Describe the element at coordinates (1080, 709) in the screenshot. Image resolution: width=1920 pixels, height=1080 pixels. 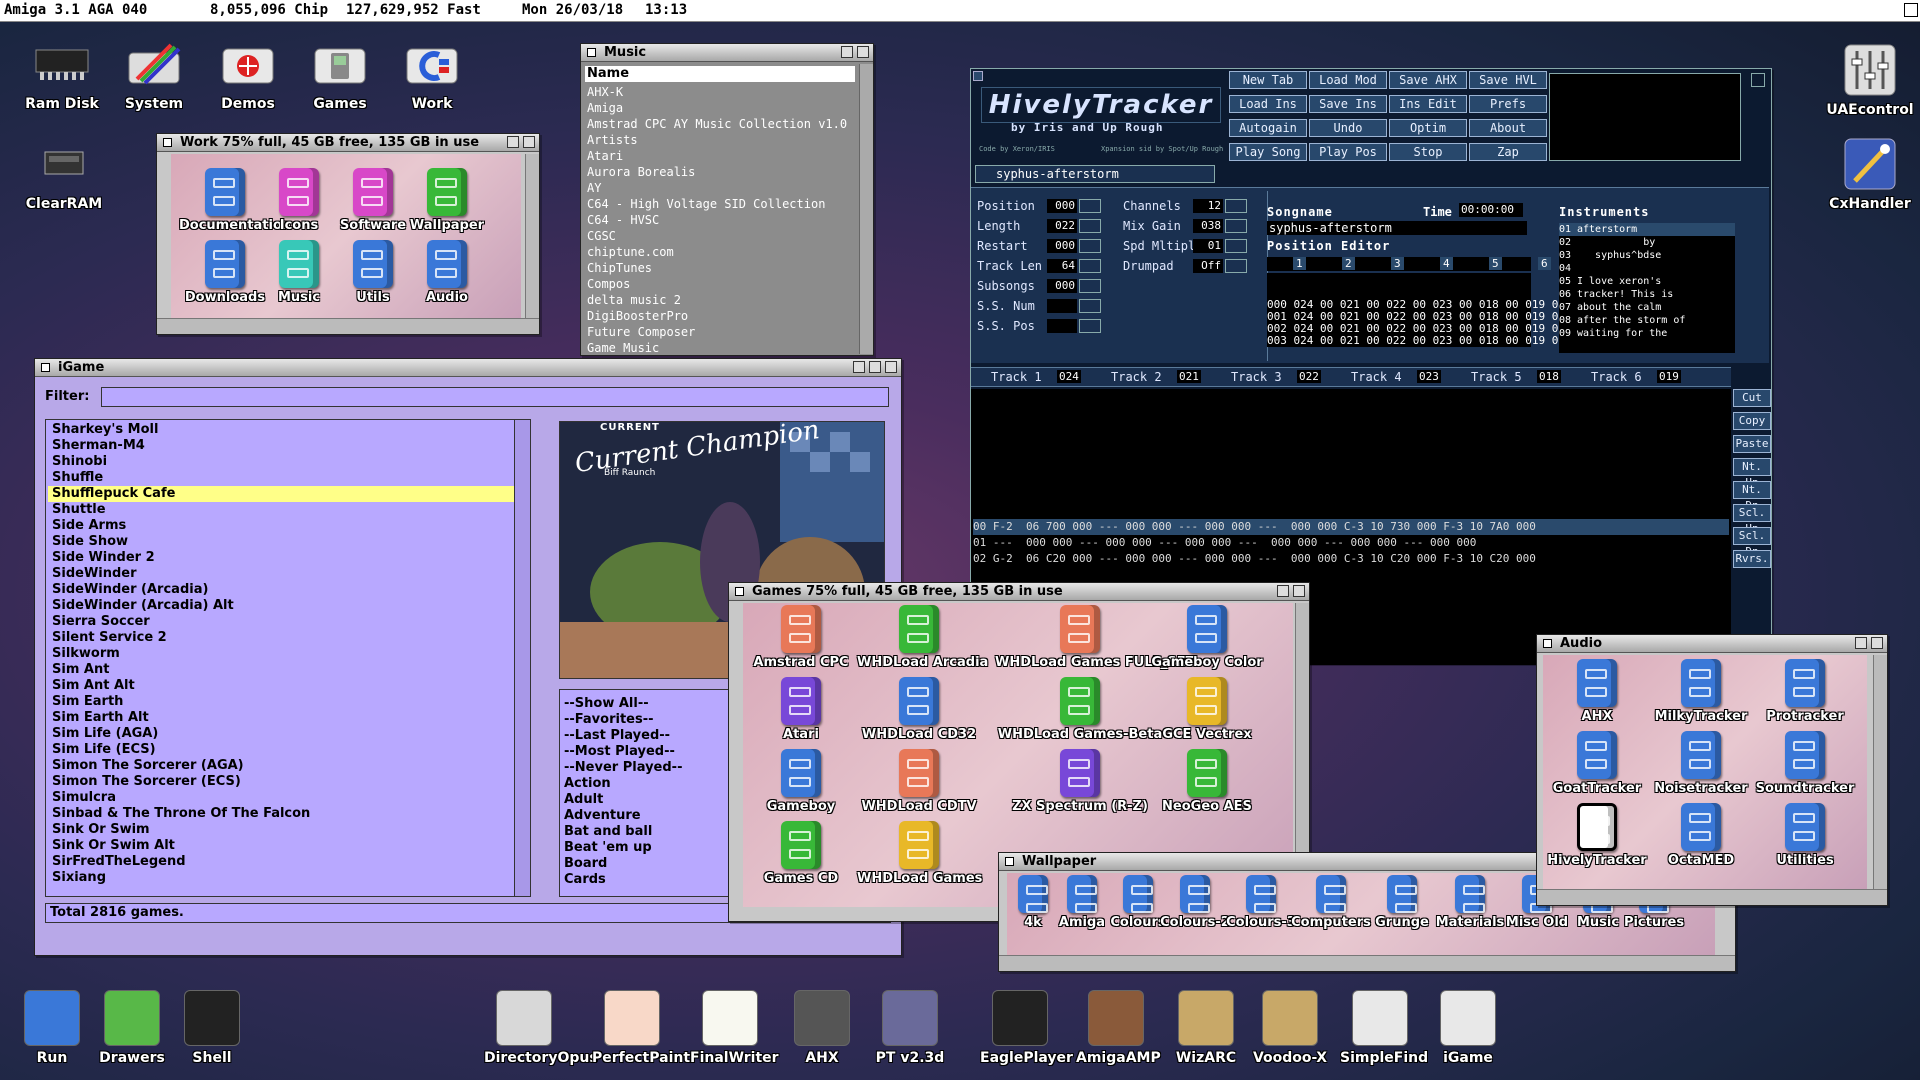
I see `drawer-whdload-games-beta: WHDLoad Games-Beta` at that location.